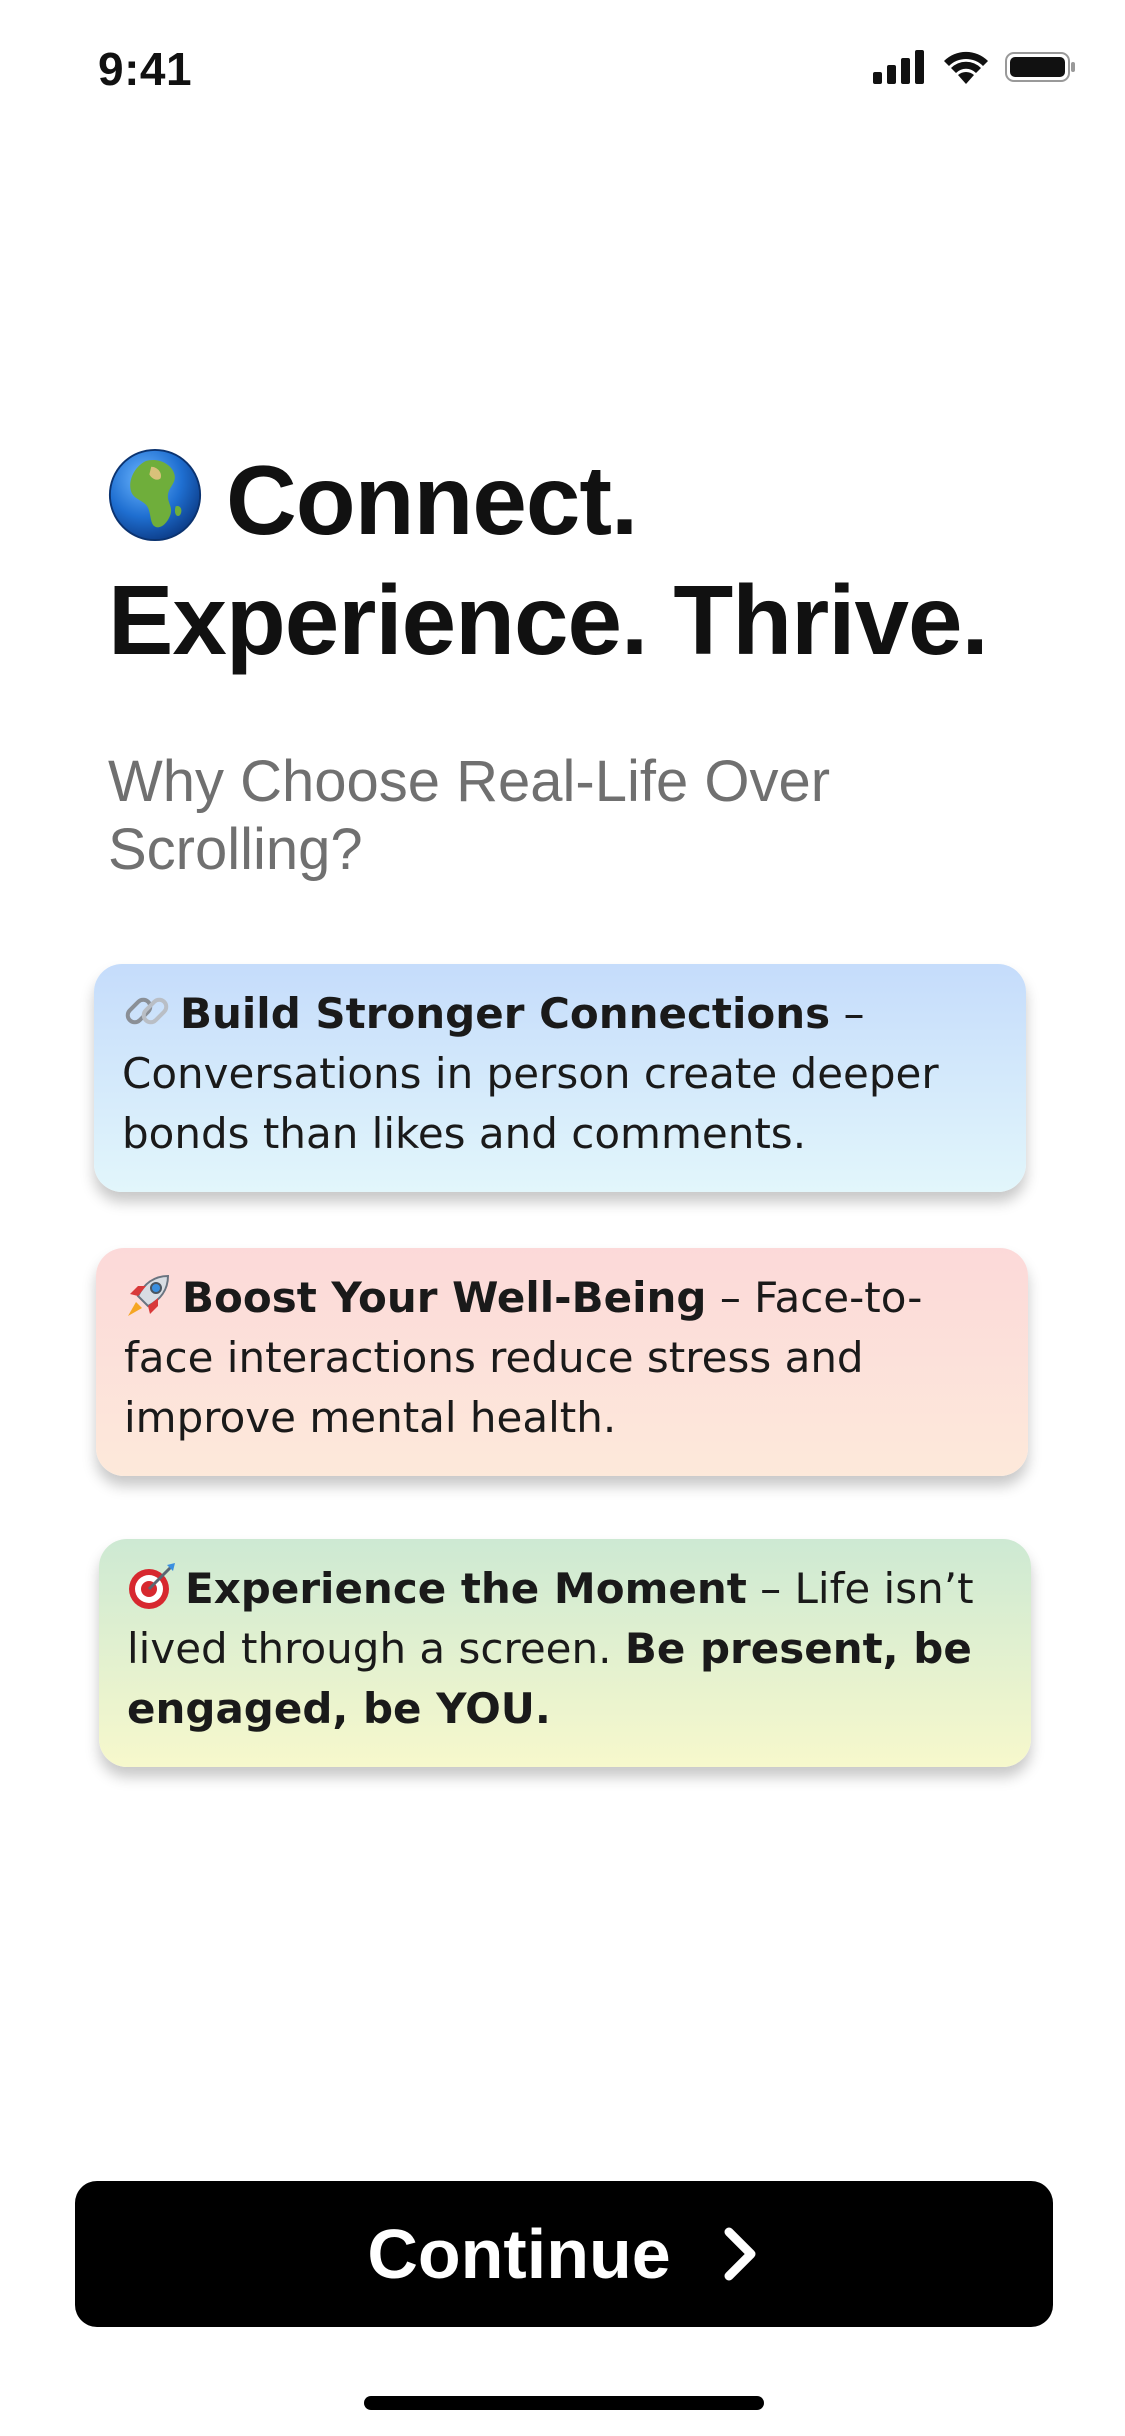 Image resolution: width=1125 pixels, height=2436 pixels. What do you see at coordinates (149, 1295) in the screenshot?
I see `rocket-icon` at bounding box center [149, 1295].